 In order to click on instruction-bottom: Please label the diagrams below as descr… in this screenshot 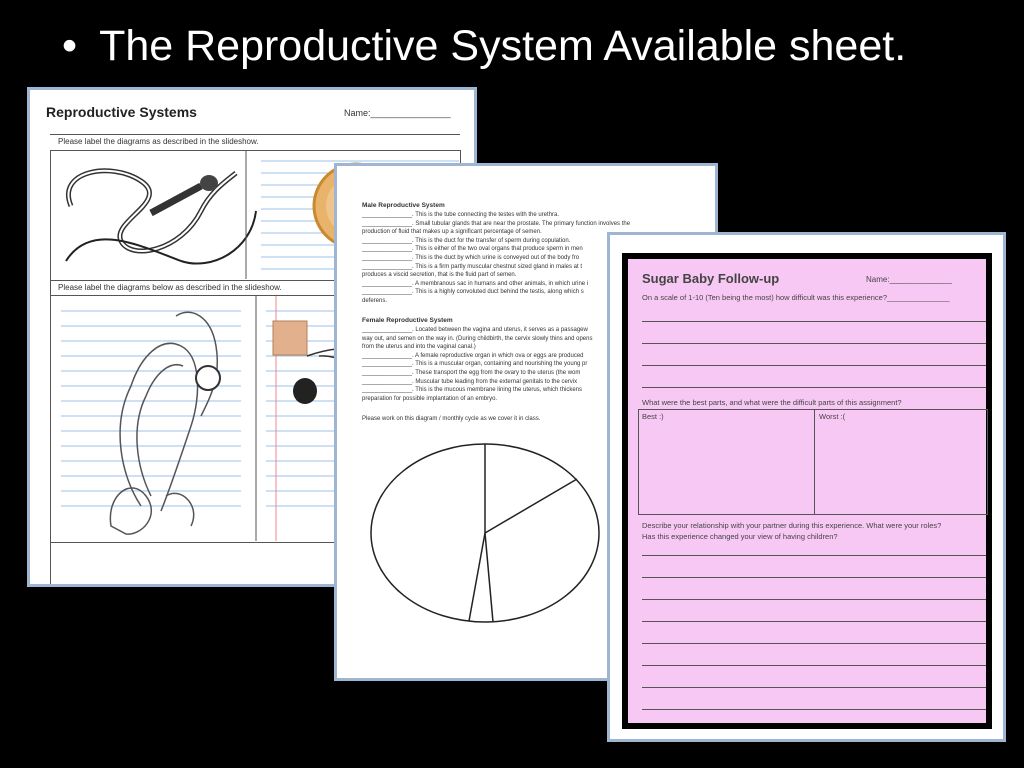, I will do `click(170, 287)`.